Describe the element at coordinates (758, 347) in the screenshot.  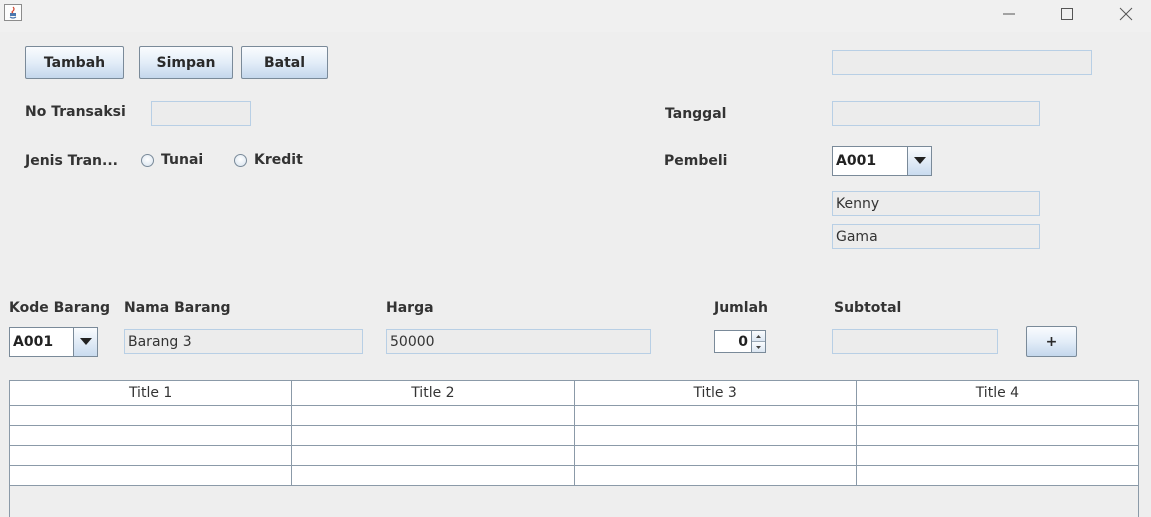
I see `spinner-down-icon` at that location.